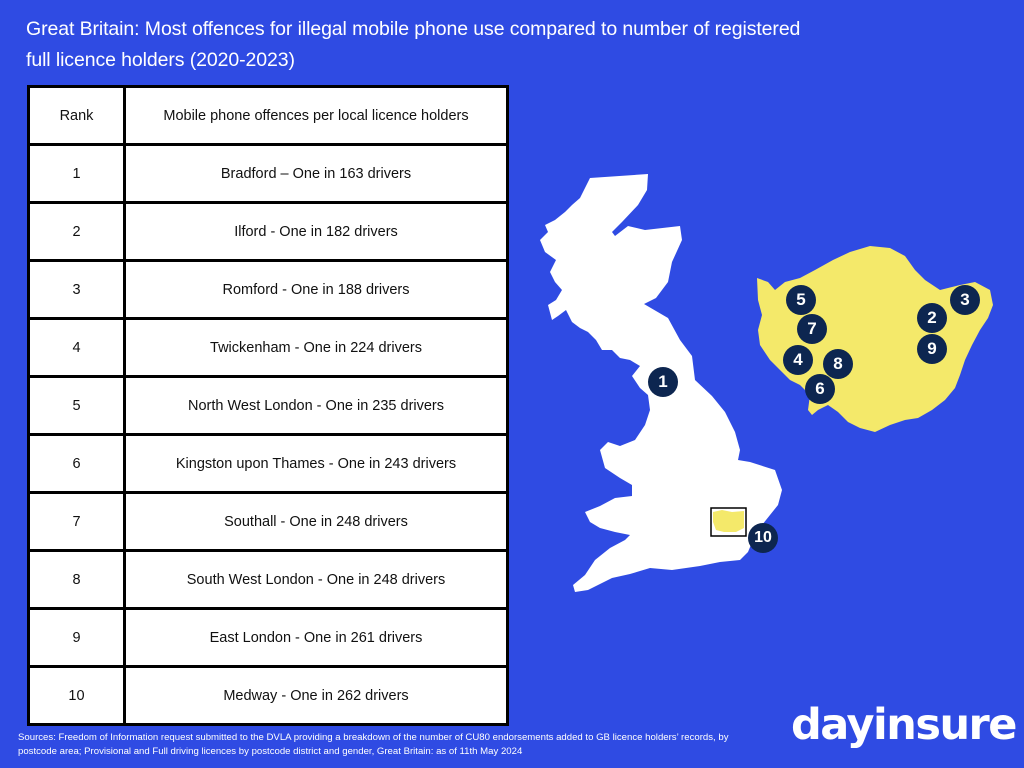 Image resolution: width=1024 pixels, height=768 pixels. What do you see at coordinates (728, 521) in the screenshot?
I see `london-inset-shape` at bounding box center [728, 521].